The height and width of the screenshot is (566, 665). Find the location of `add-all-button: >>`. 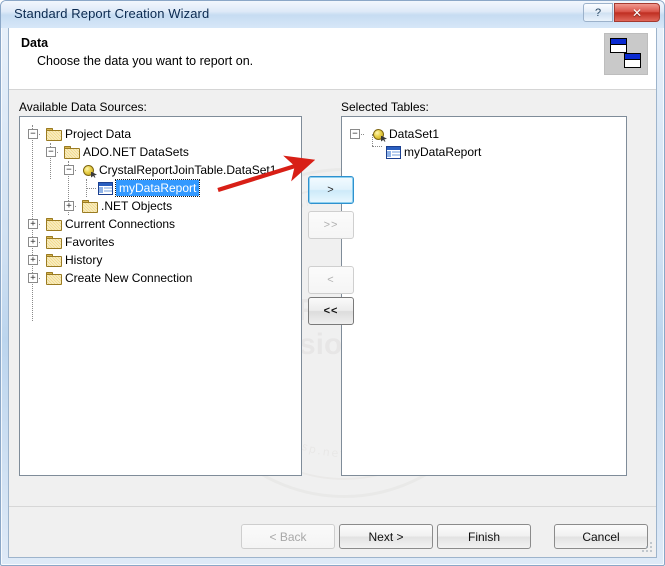

add-all-button: >> is located at coordinates (331, 225).